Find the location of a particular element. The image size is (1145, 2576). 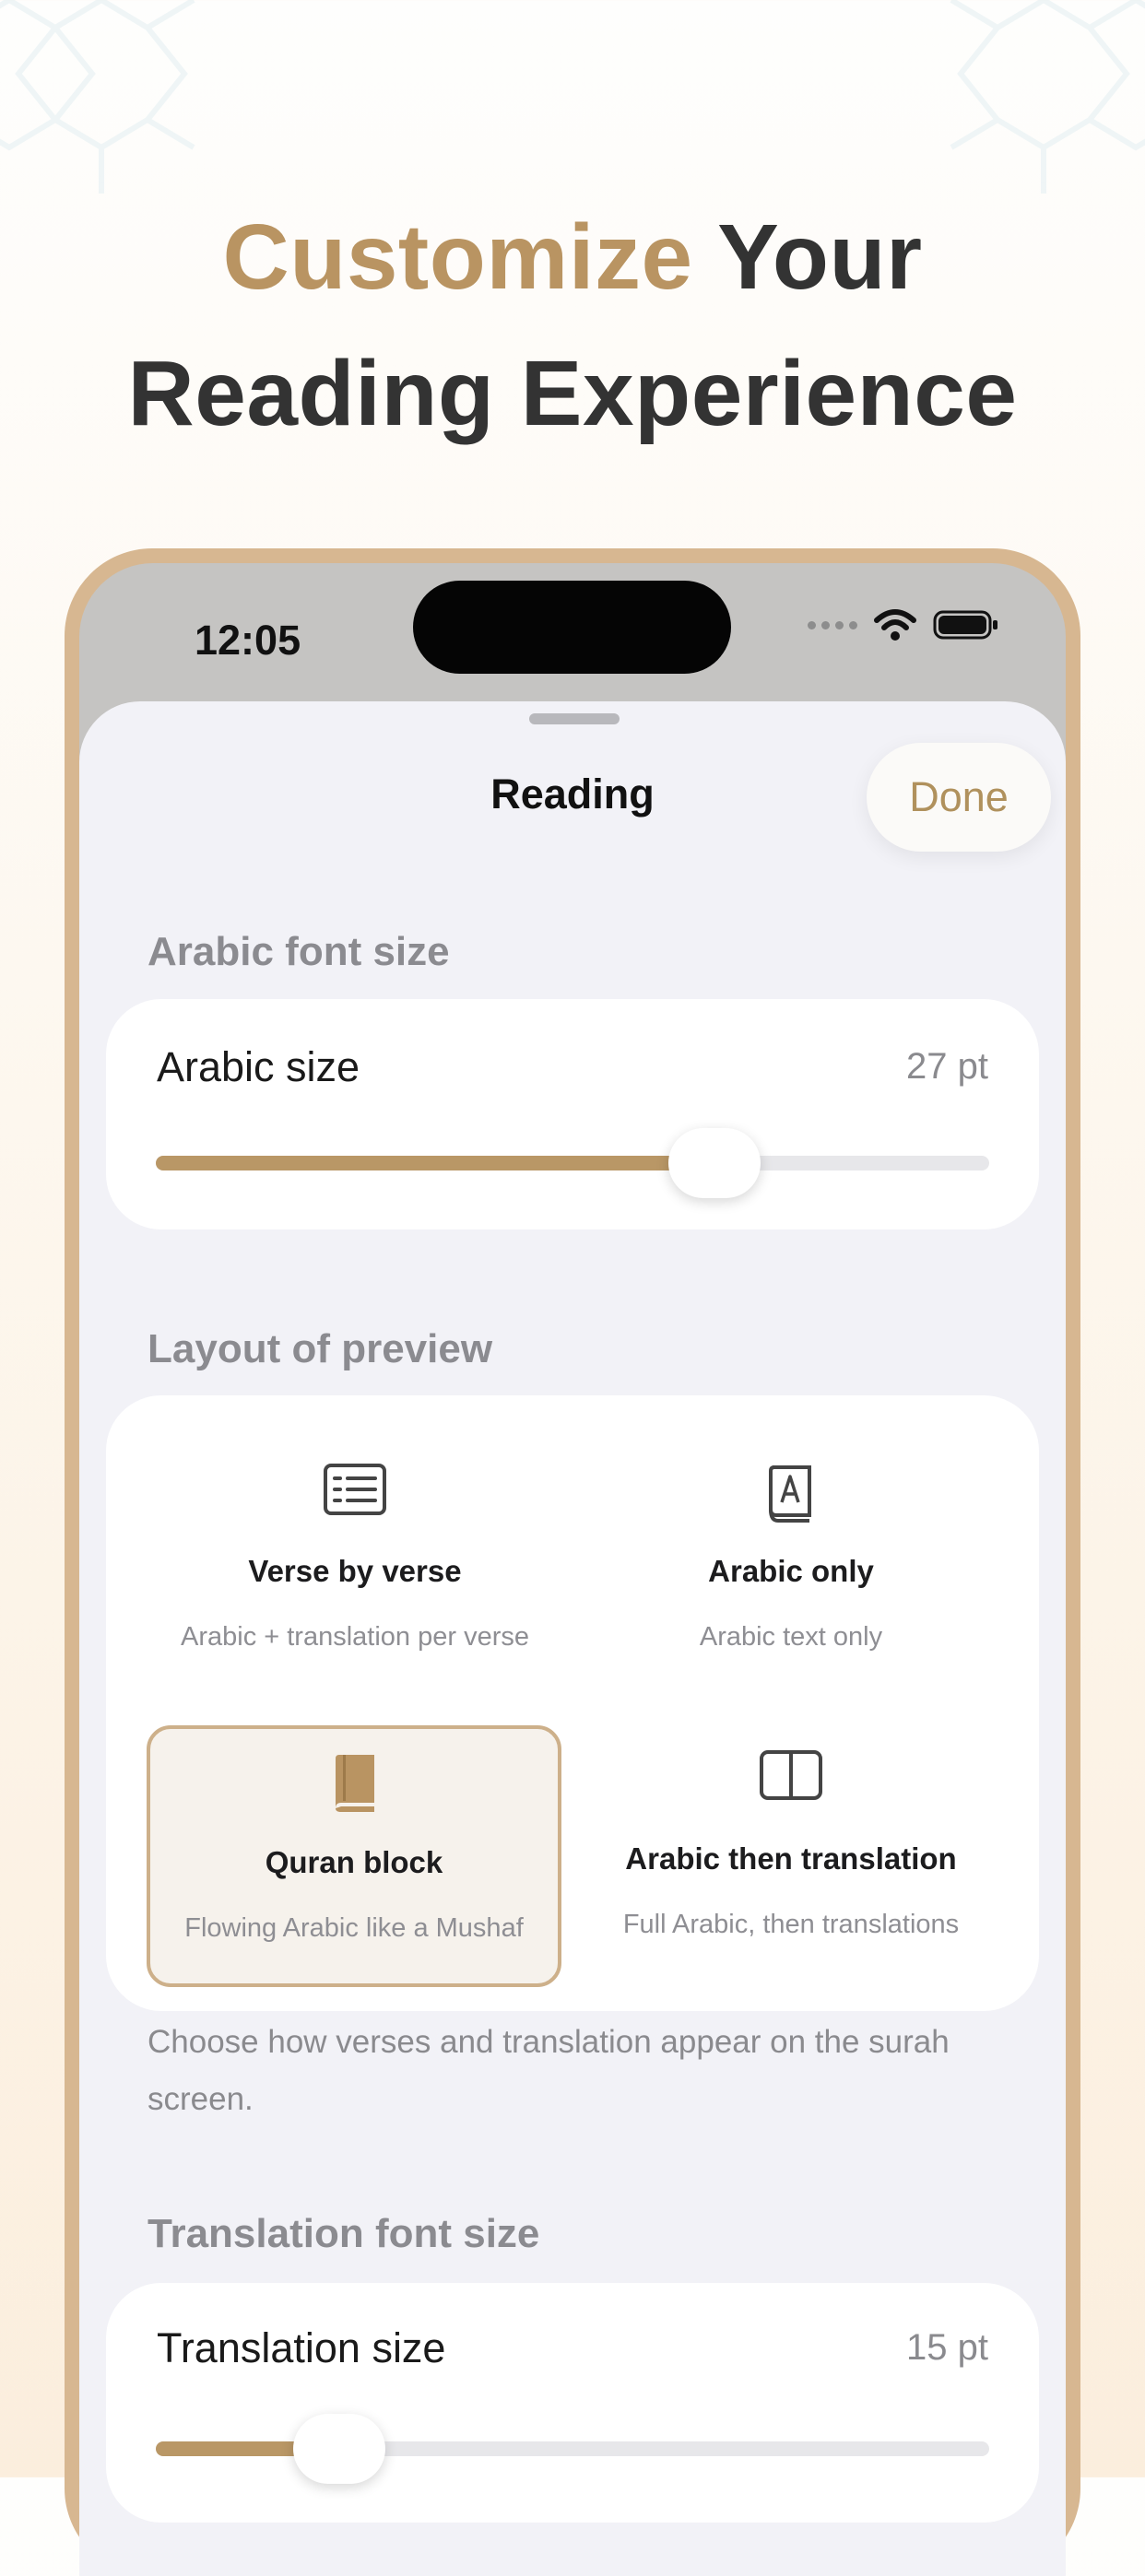

arabic-size-slider-thumb is located at coordinates (714, 1163).